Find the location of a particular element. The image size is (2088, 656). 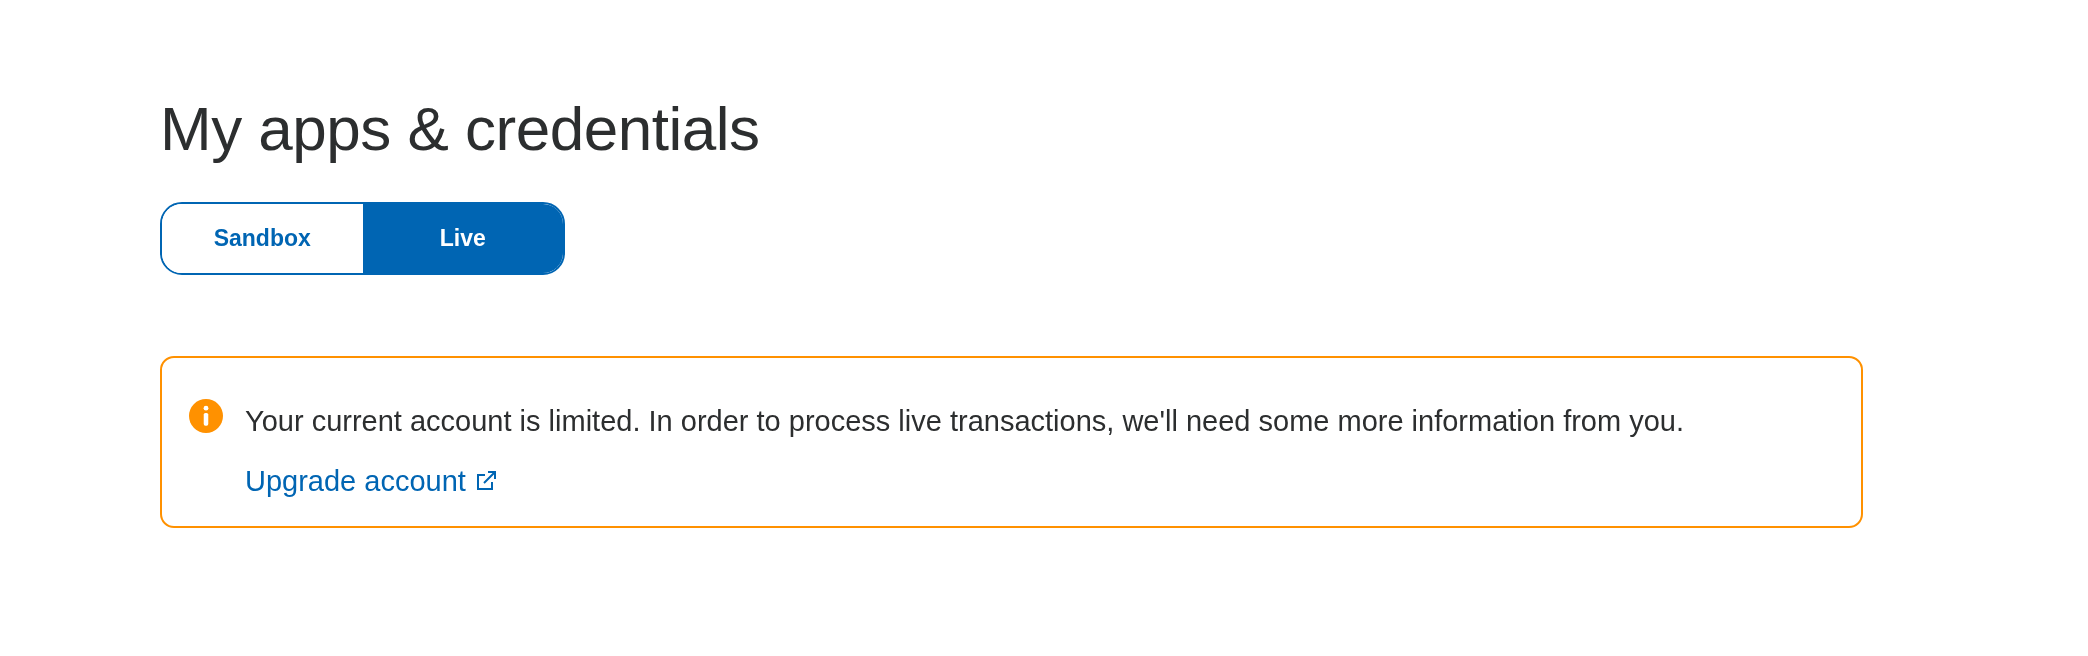

alert-message: Your current account is limited. In order to process live transactions, we'll need some more information from you. Upgrade account is located at coordinates (1025, 451).